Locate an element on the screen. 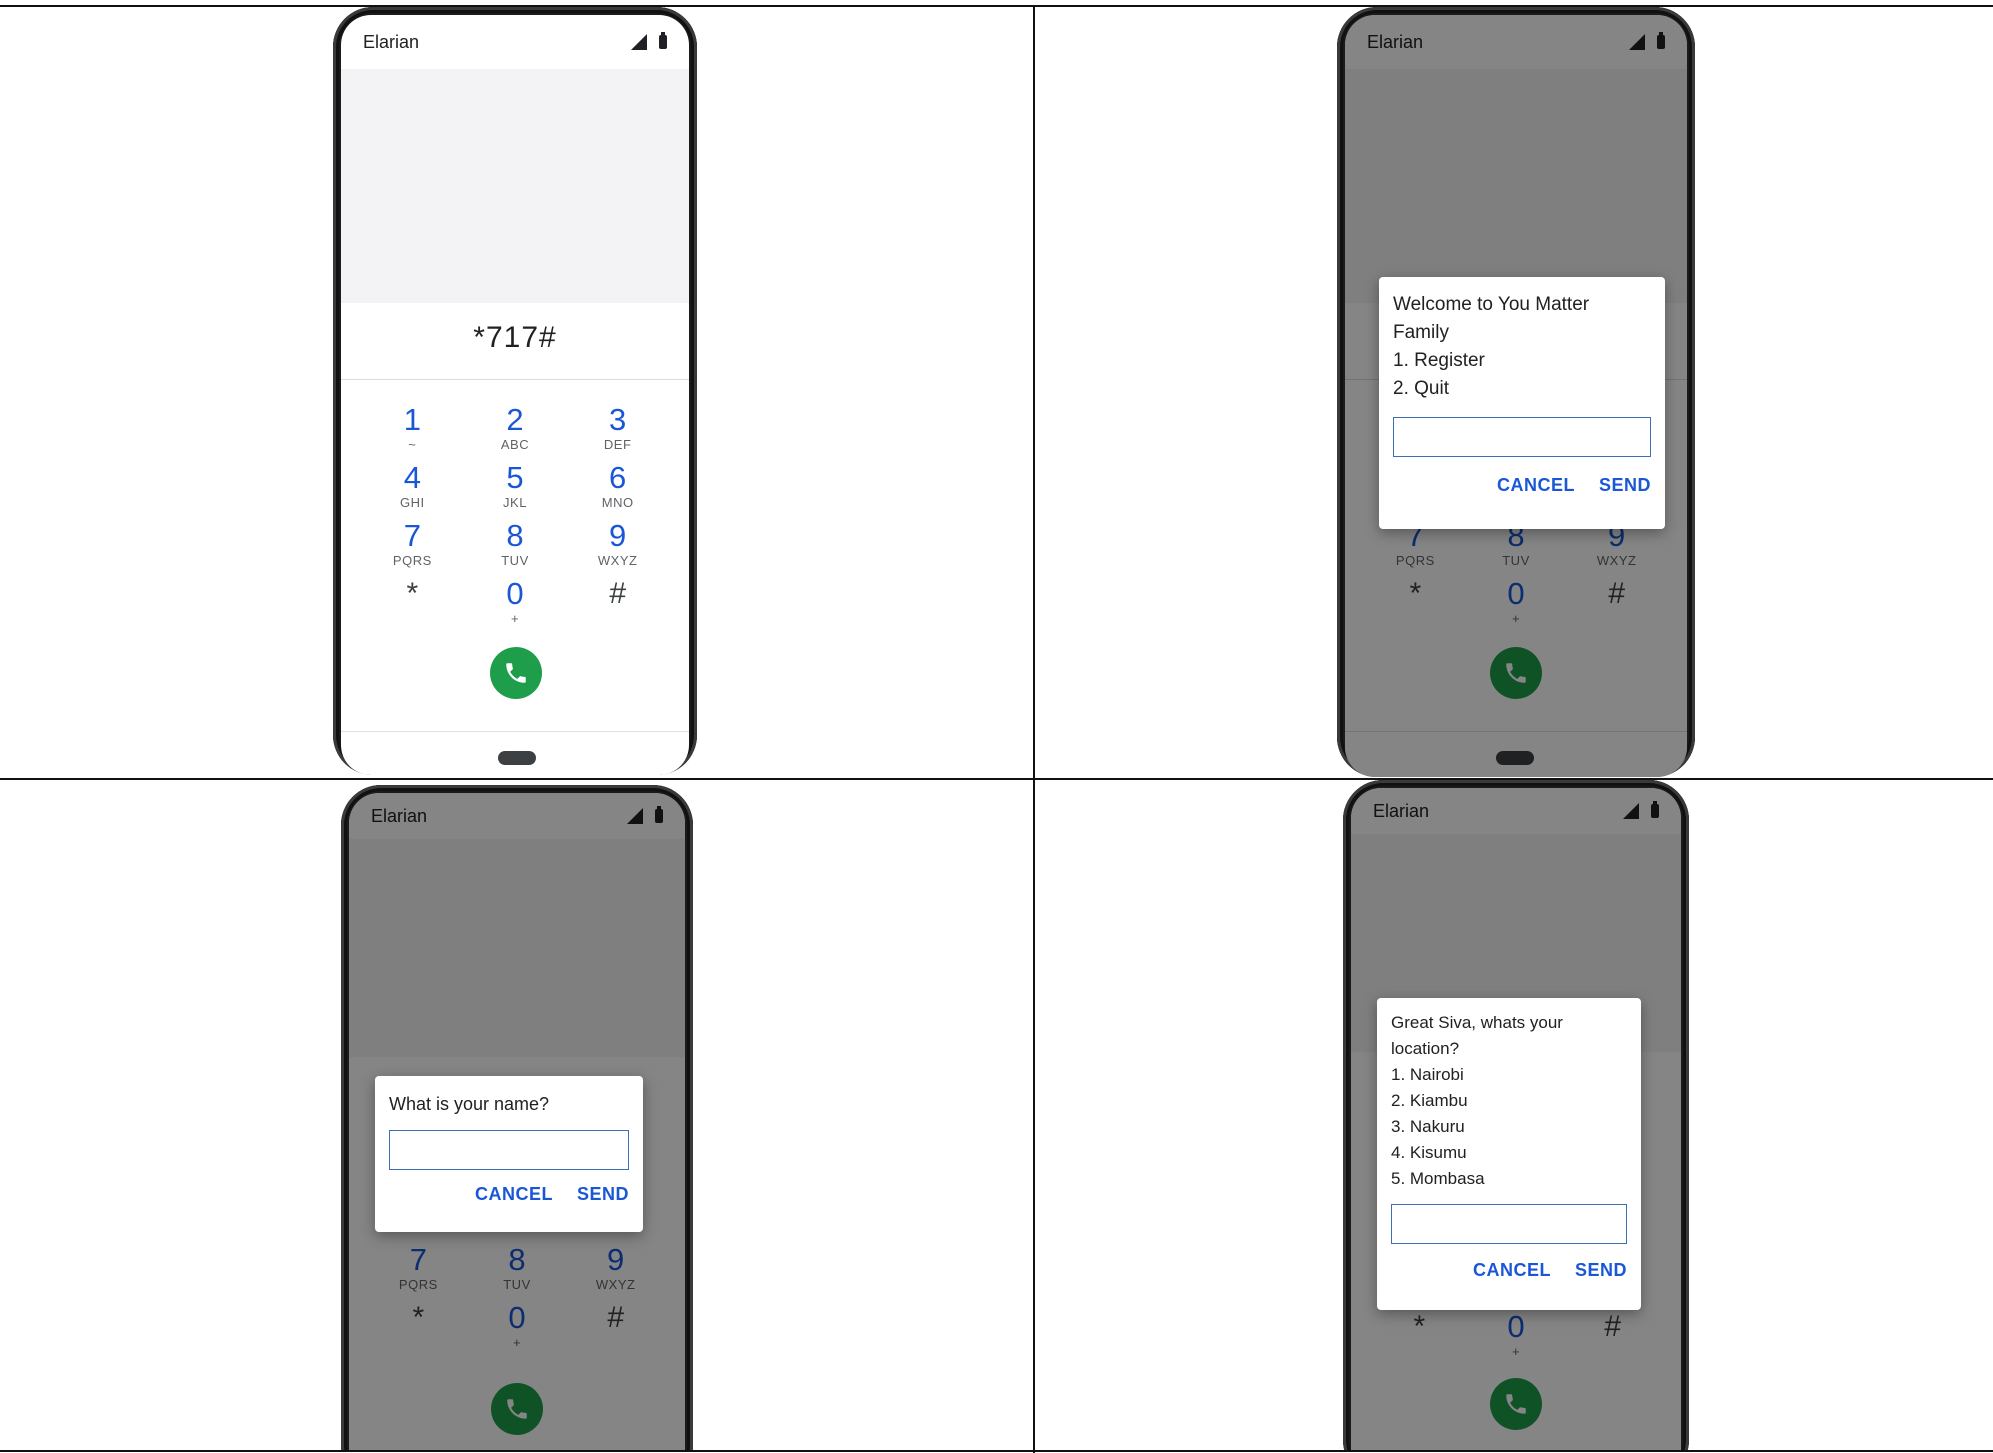 The width and height of the screenshot is (1993, 1453). dialer-top-area is located at coordinates (515, 186).